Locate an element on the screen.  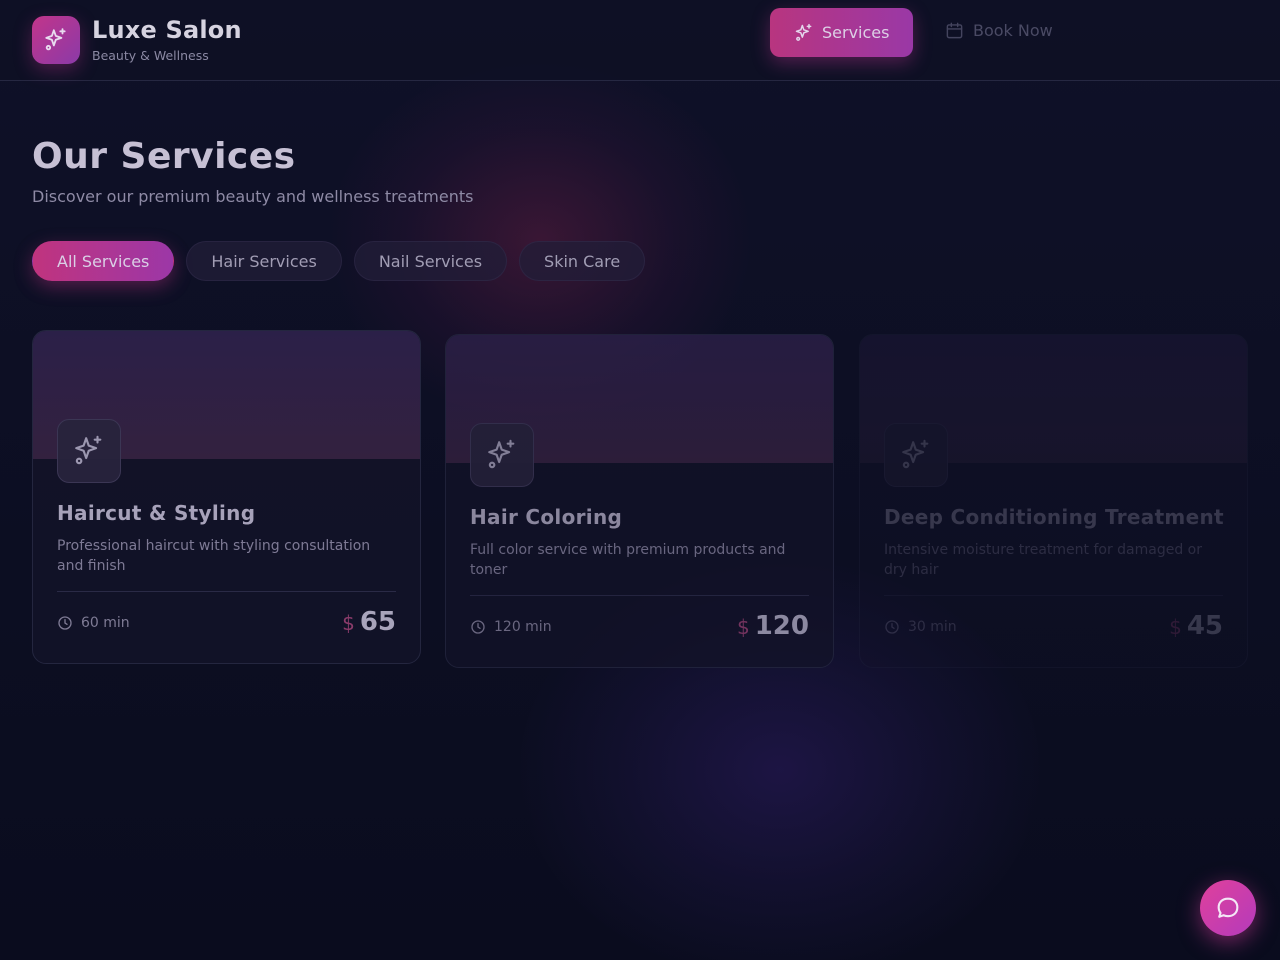
logo is located at coordinates (56, 40).